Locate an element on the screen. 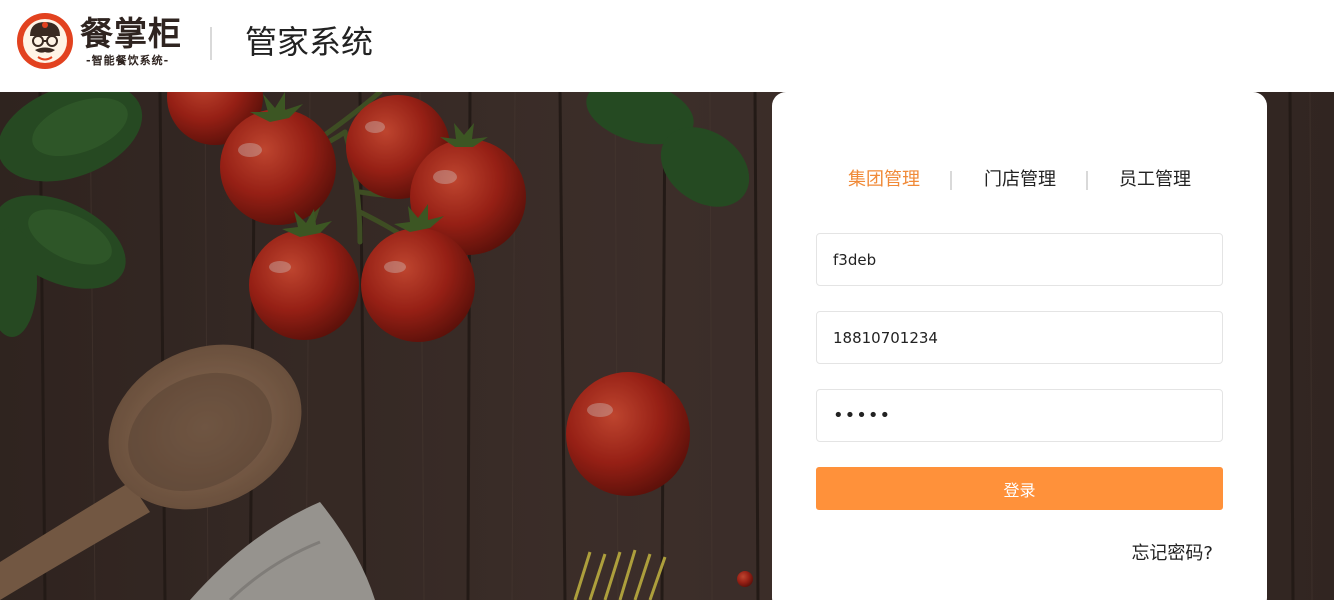 The width and height of the screenshot is (1334, 612). header-divider is located at coordinates (211, 43).